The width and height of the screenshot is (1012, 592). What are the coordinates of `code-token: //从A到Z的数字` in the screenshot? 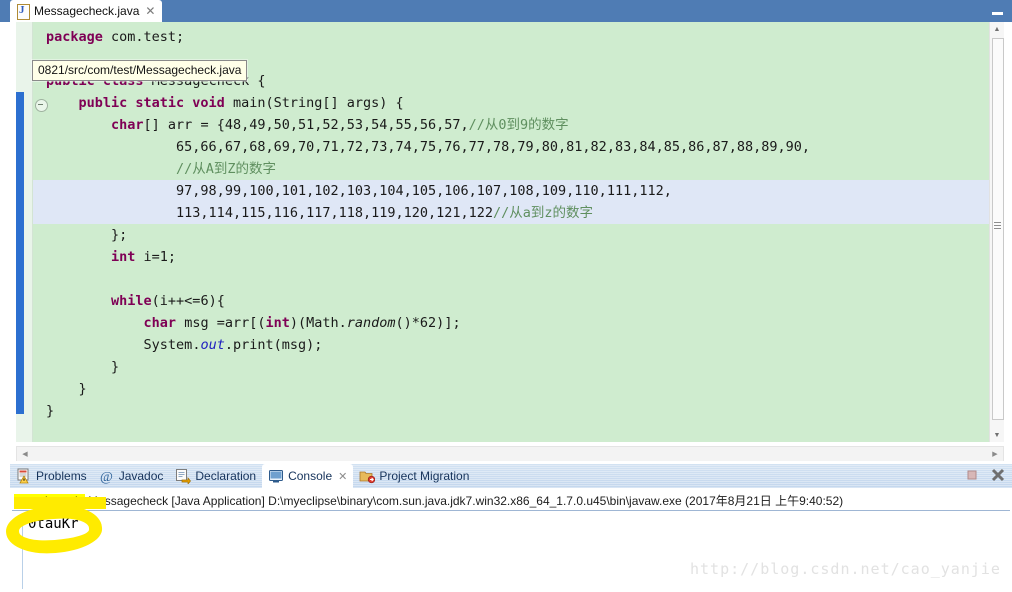 It's located at (226, 169).